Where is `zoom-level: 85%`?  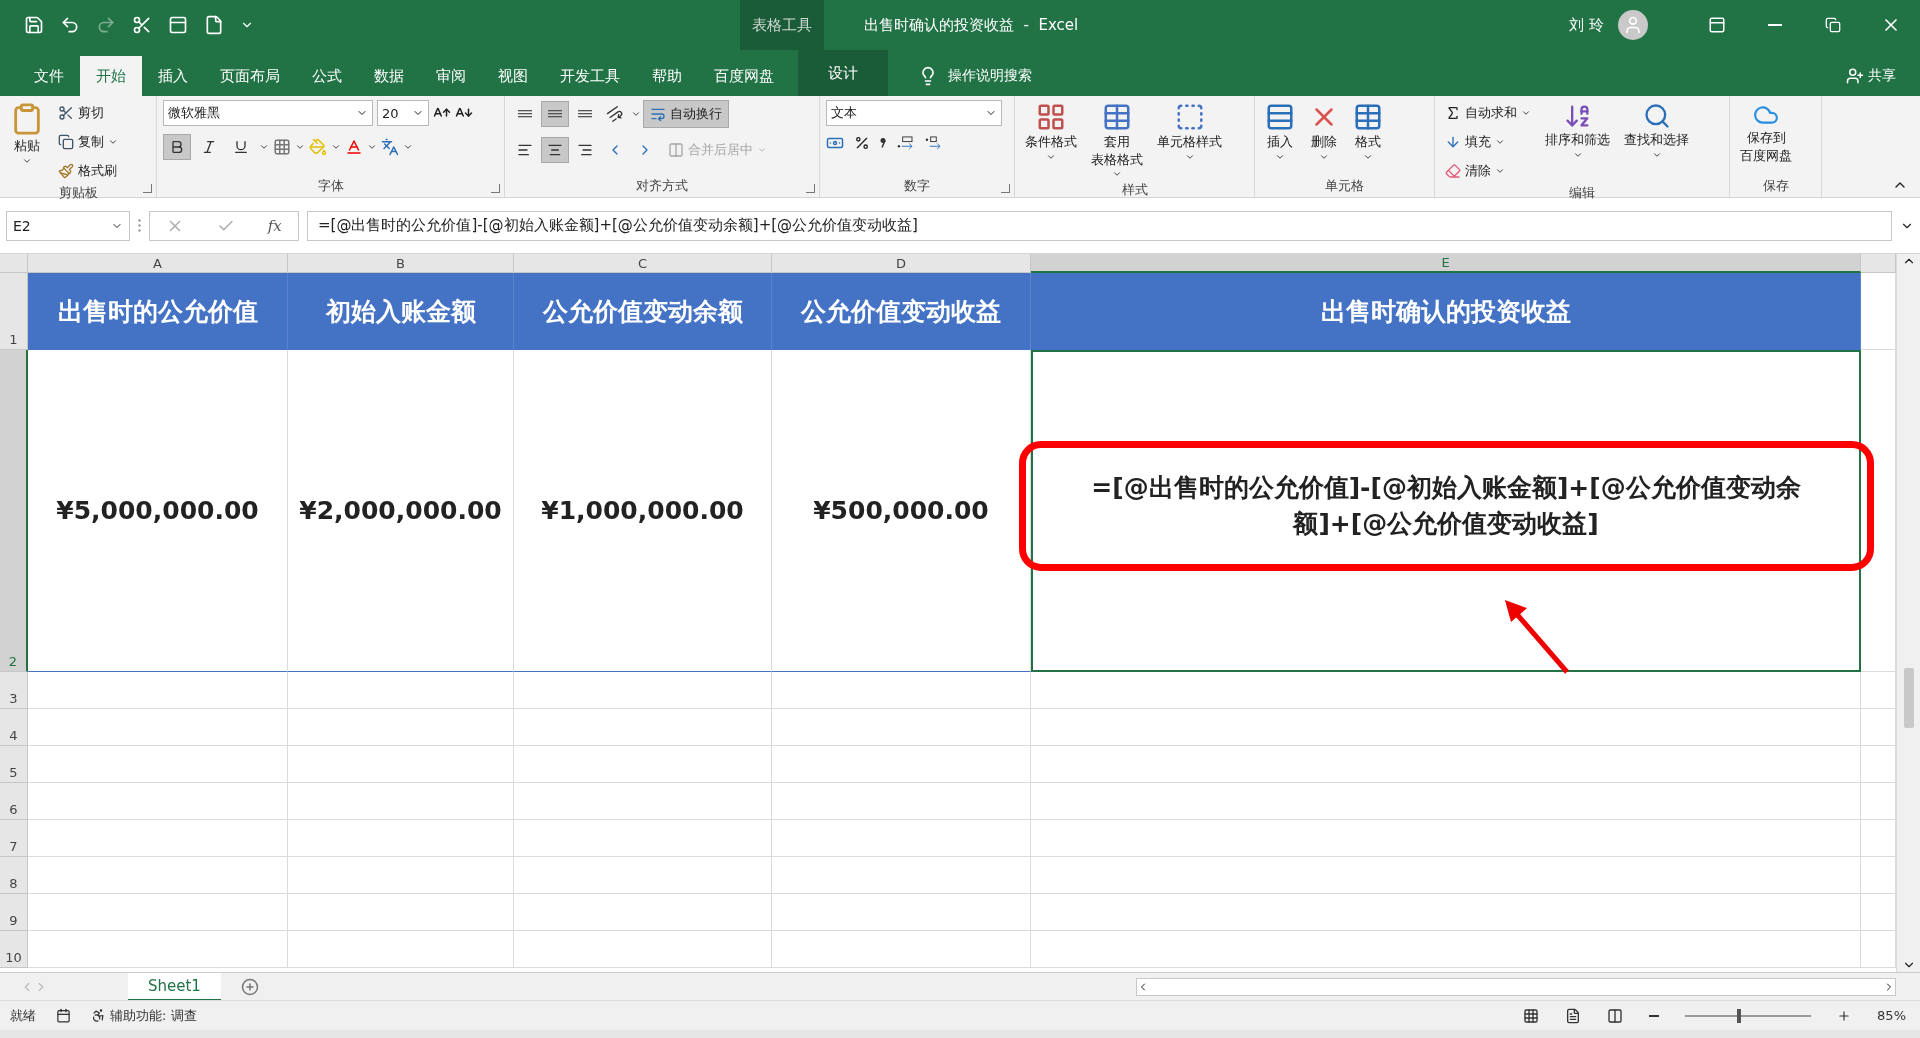 zoom-level: 85% is located at coordinates (1891, 1015).